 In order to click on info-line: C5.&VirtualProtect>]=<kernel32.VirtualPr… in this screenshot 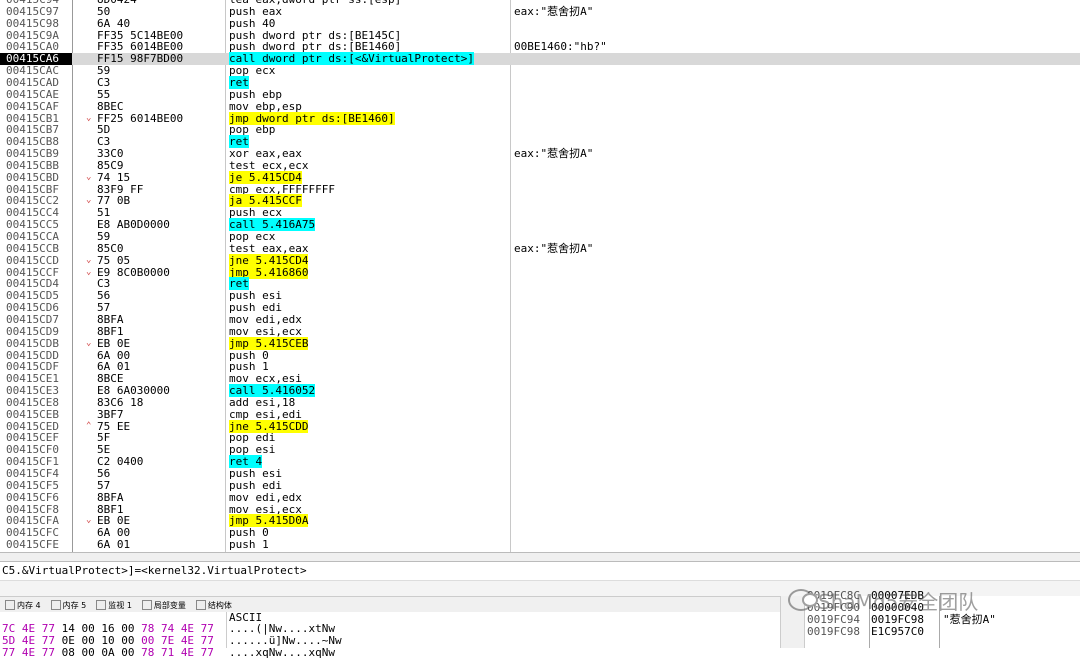, I will do `click(540, 571)`.